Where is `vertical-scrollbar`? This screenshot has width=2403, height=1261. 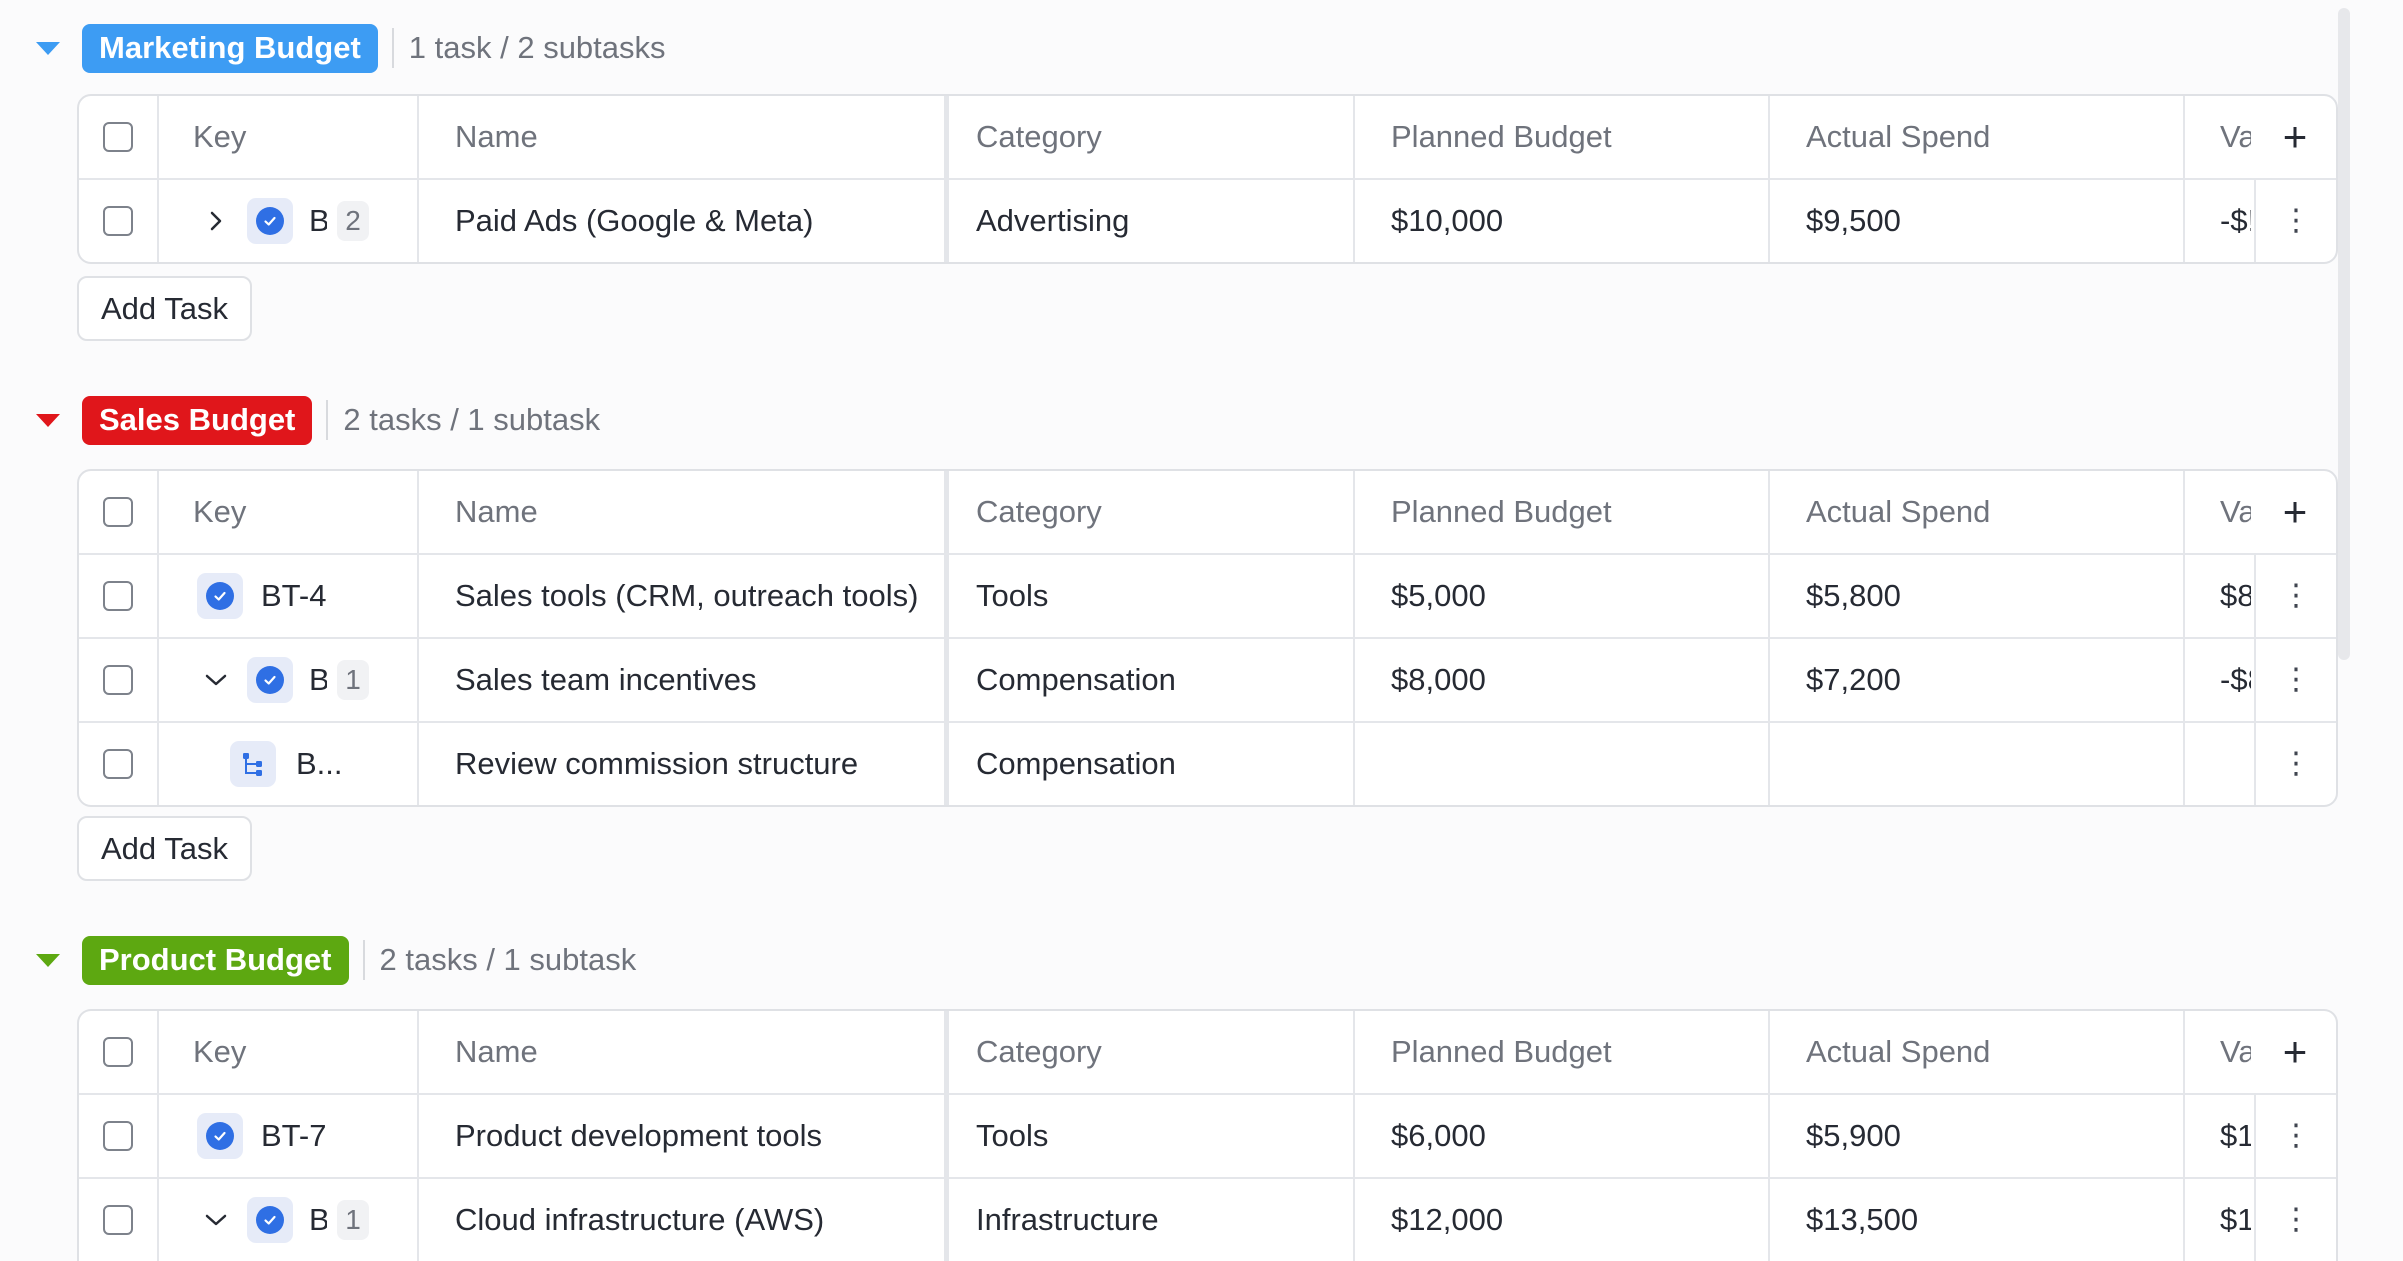 vertical-scrollbar is located at coordinates (2344, 334).